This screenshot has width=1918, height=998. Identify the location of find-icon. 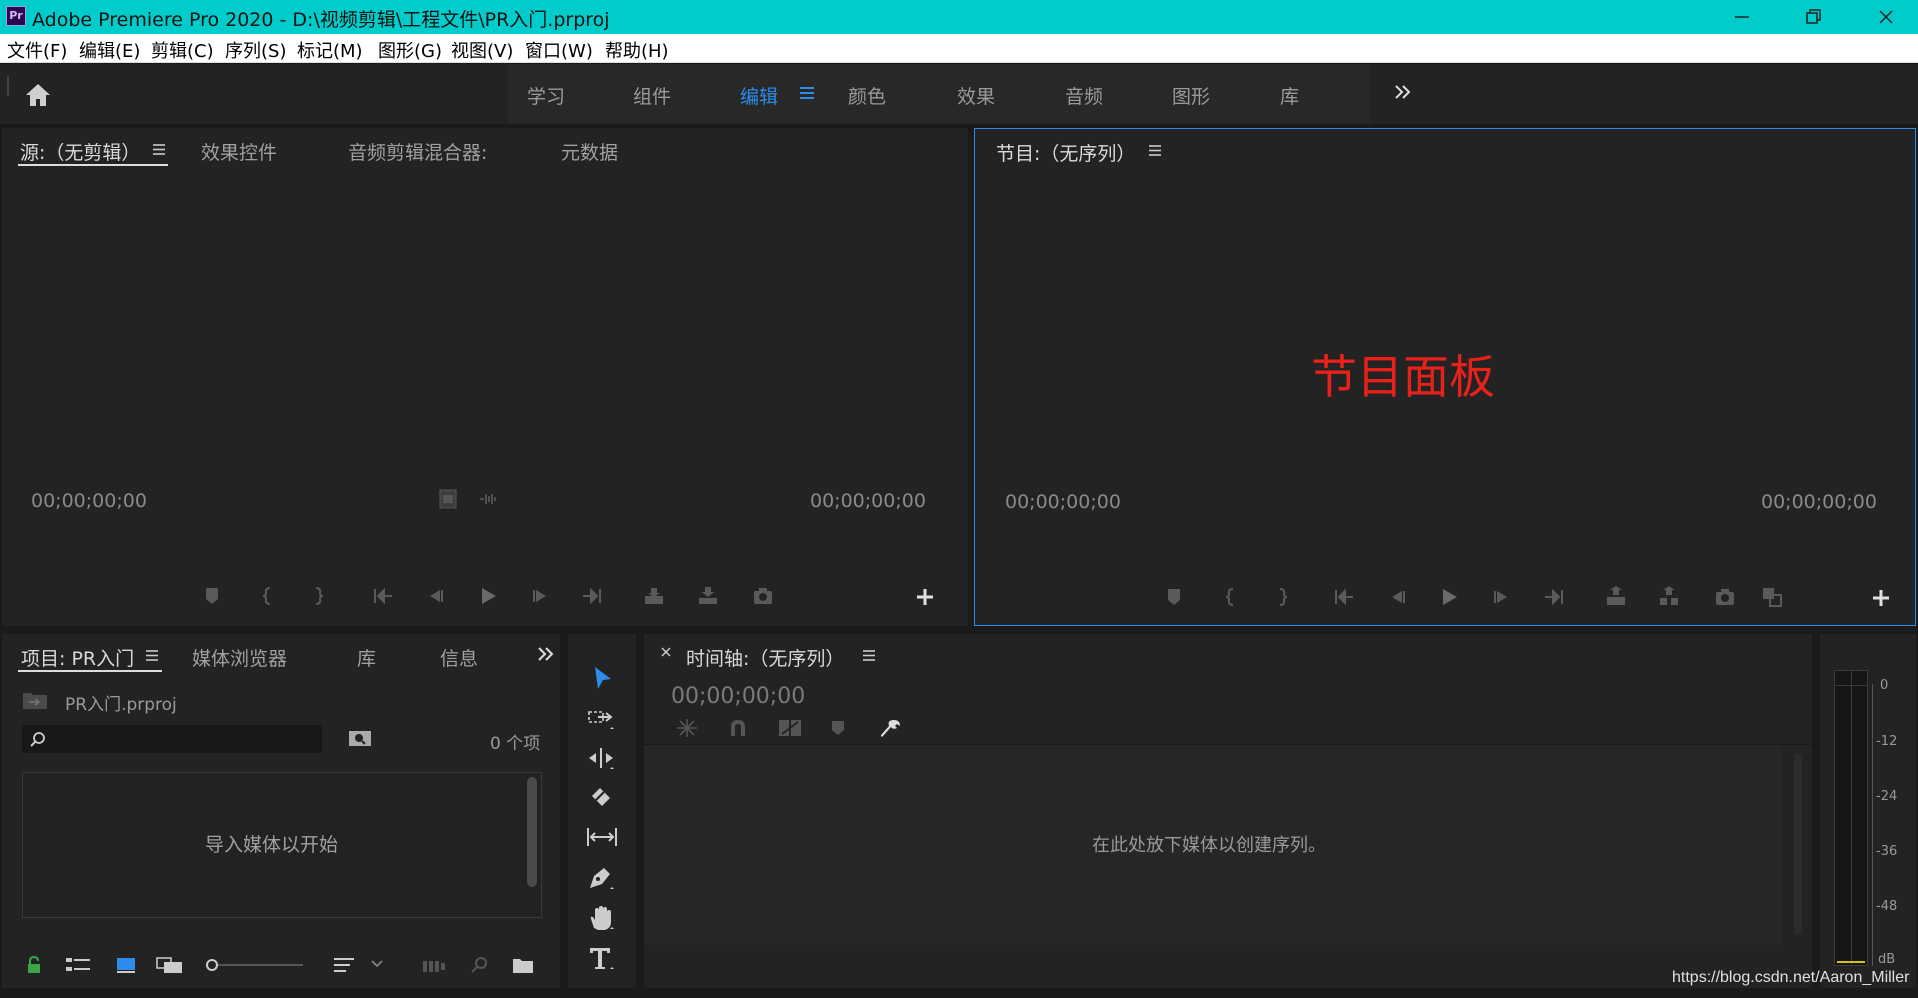
(480, 965).